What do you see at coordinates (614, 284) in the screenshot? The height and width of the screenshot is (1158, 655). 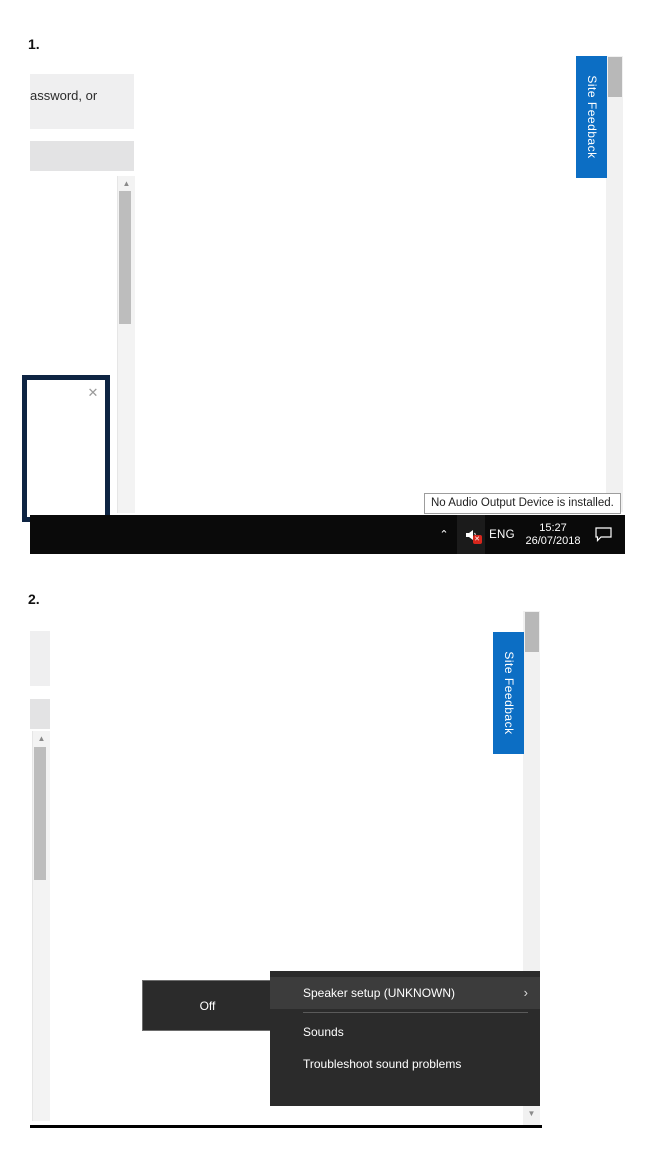 I see `window-scrollbar` at bounding box center [614, 284].